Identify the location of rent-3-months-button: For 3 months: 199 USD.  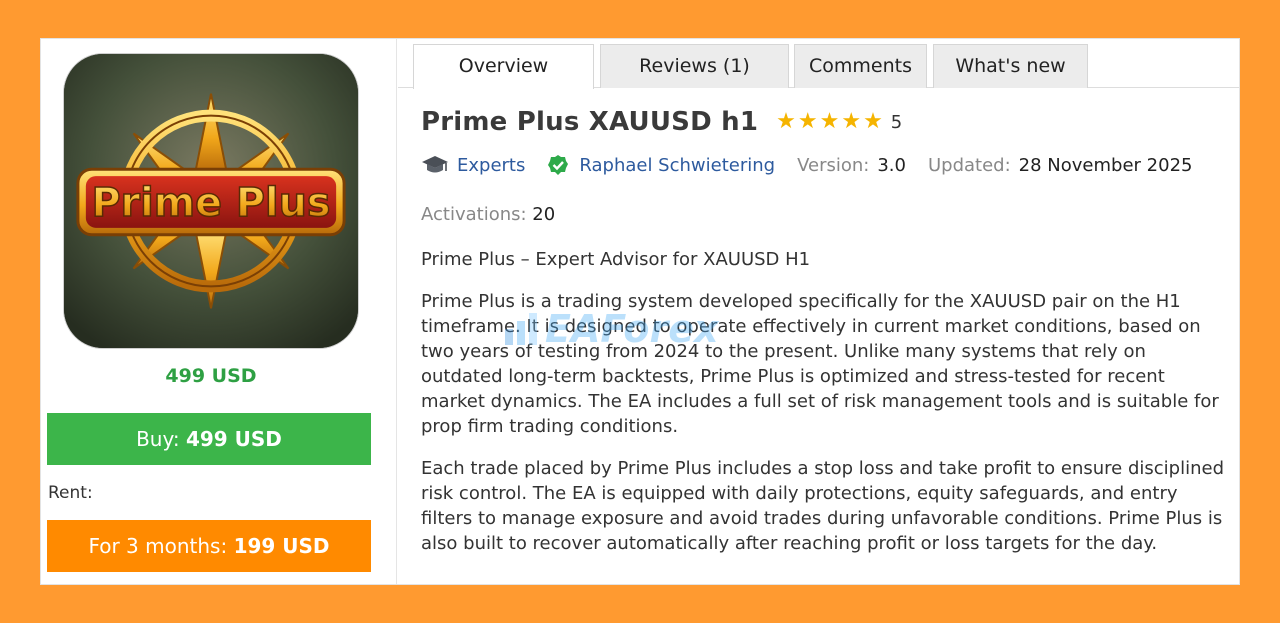
(209, 546).